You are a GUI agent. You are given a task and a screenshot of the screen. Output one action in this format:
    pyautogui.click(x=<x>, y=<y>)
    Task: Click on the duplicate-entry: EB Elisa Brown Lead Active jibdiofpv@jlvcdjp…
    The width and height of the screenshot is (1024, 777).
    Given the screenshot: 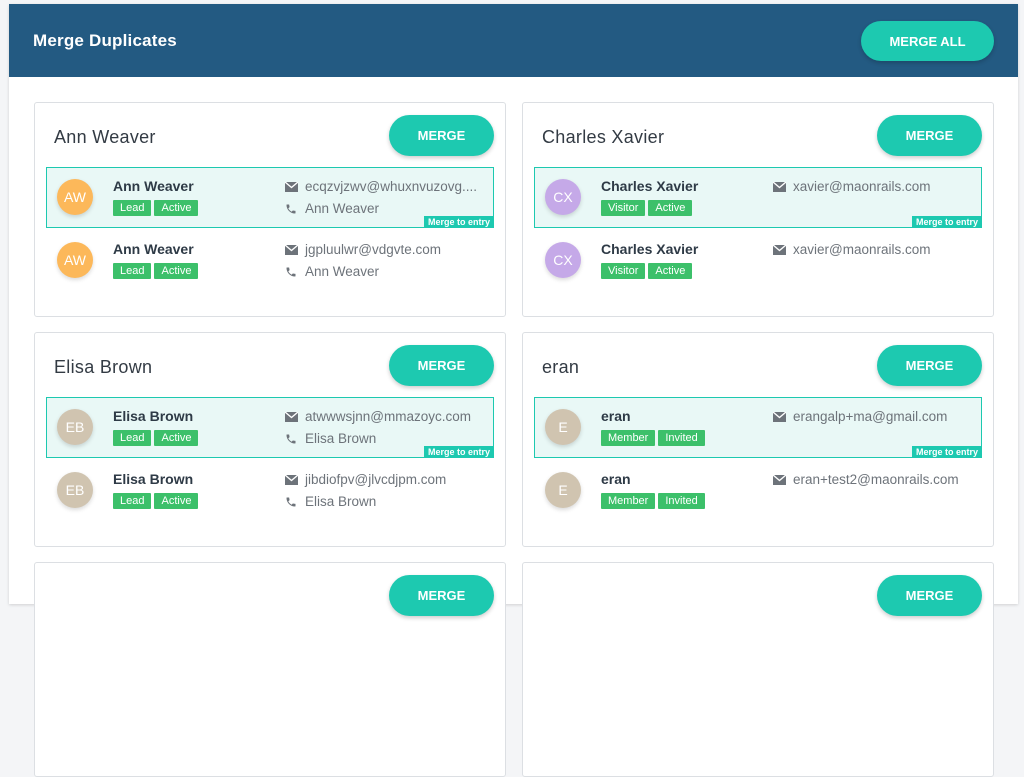 What is the action you would take?
    pyautogui.click(x=270, y=490)
    